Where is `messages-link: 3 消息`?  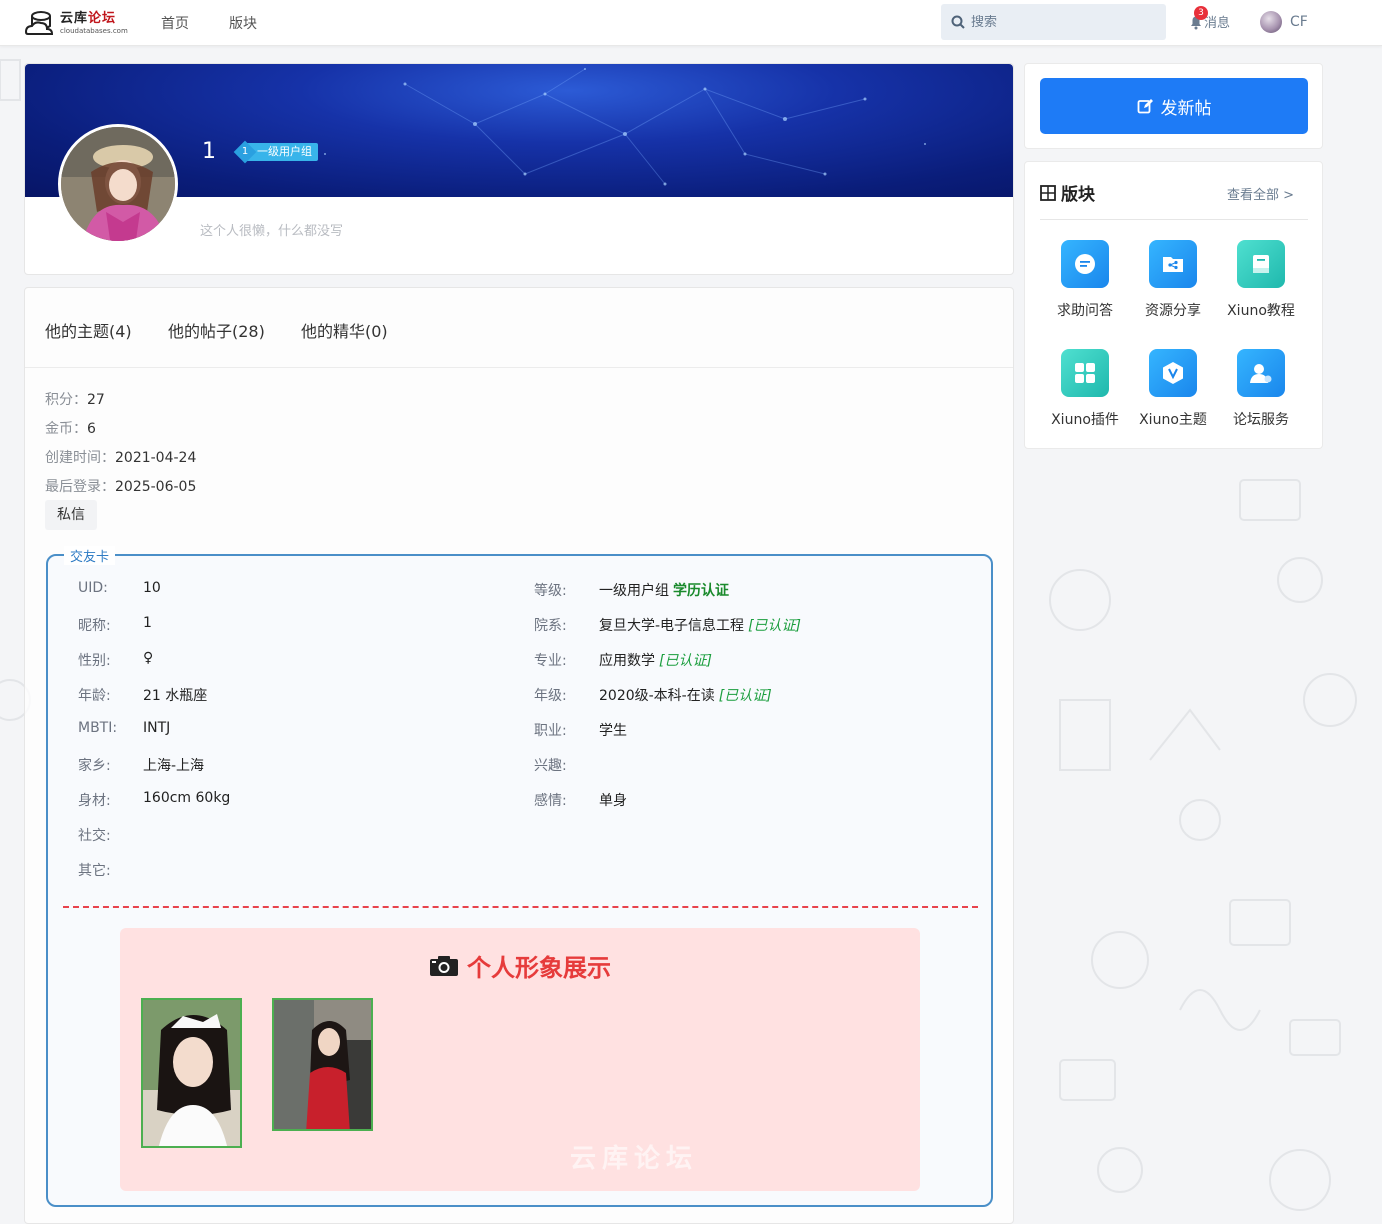 messages-link: 3 消息 is located at coordinates (1209, 18).